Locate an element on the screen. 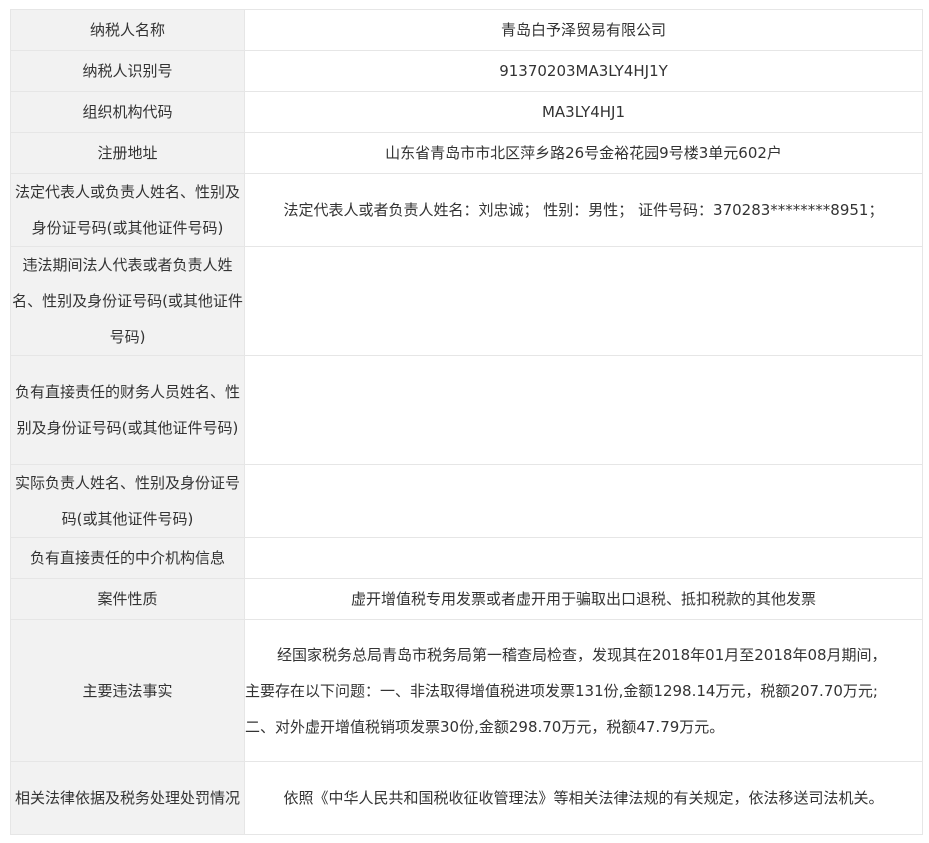  case-nature: 虚开增值税专用发票或者虚开用于骗取出口退税、抵扣税款的其他发票 is located at coordinates (583, 599).